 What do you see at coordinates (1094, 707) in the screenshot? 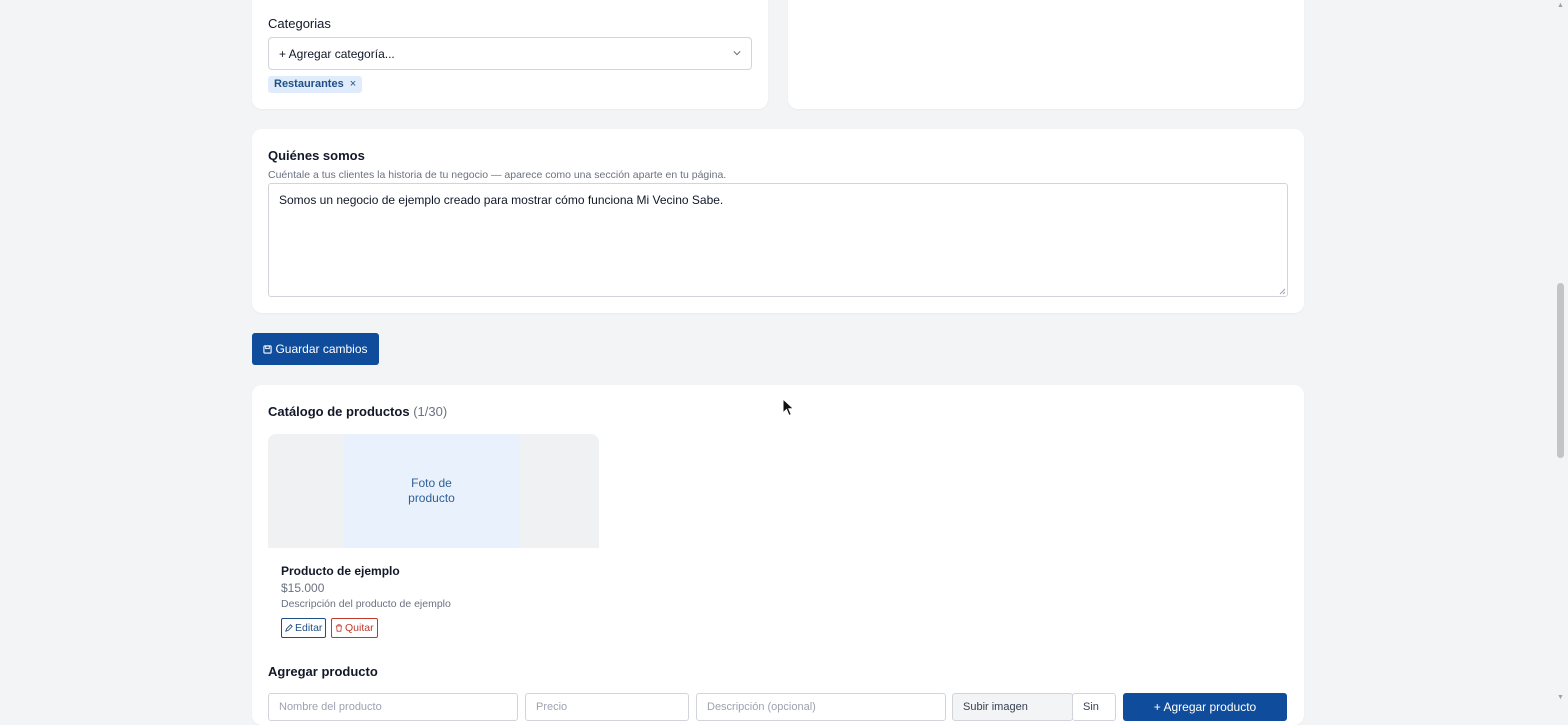
I see `no-file-label: Sin` at bounding box center [1094, 707].